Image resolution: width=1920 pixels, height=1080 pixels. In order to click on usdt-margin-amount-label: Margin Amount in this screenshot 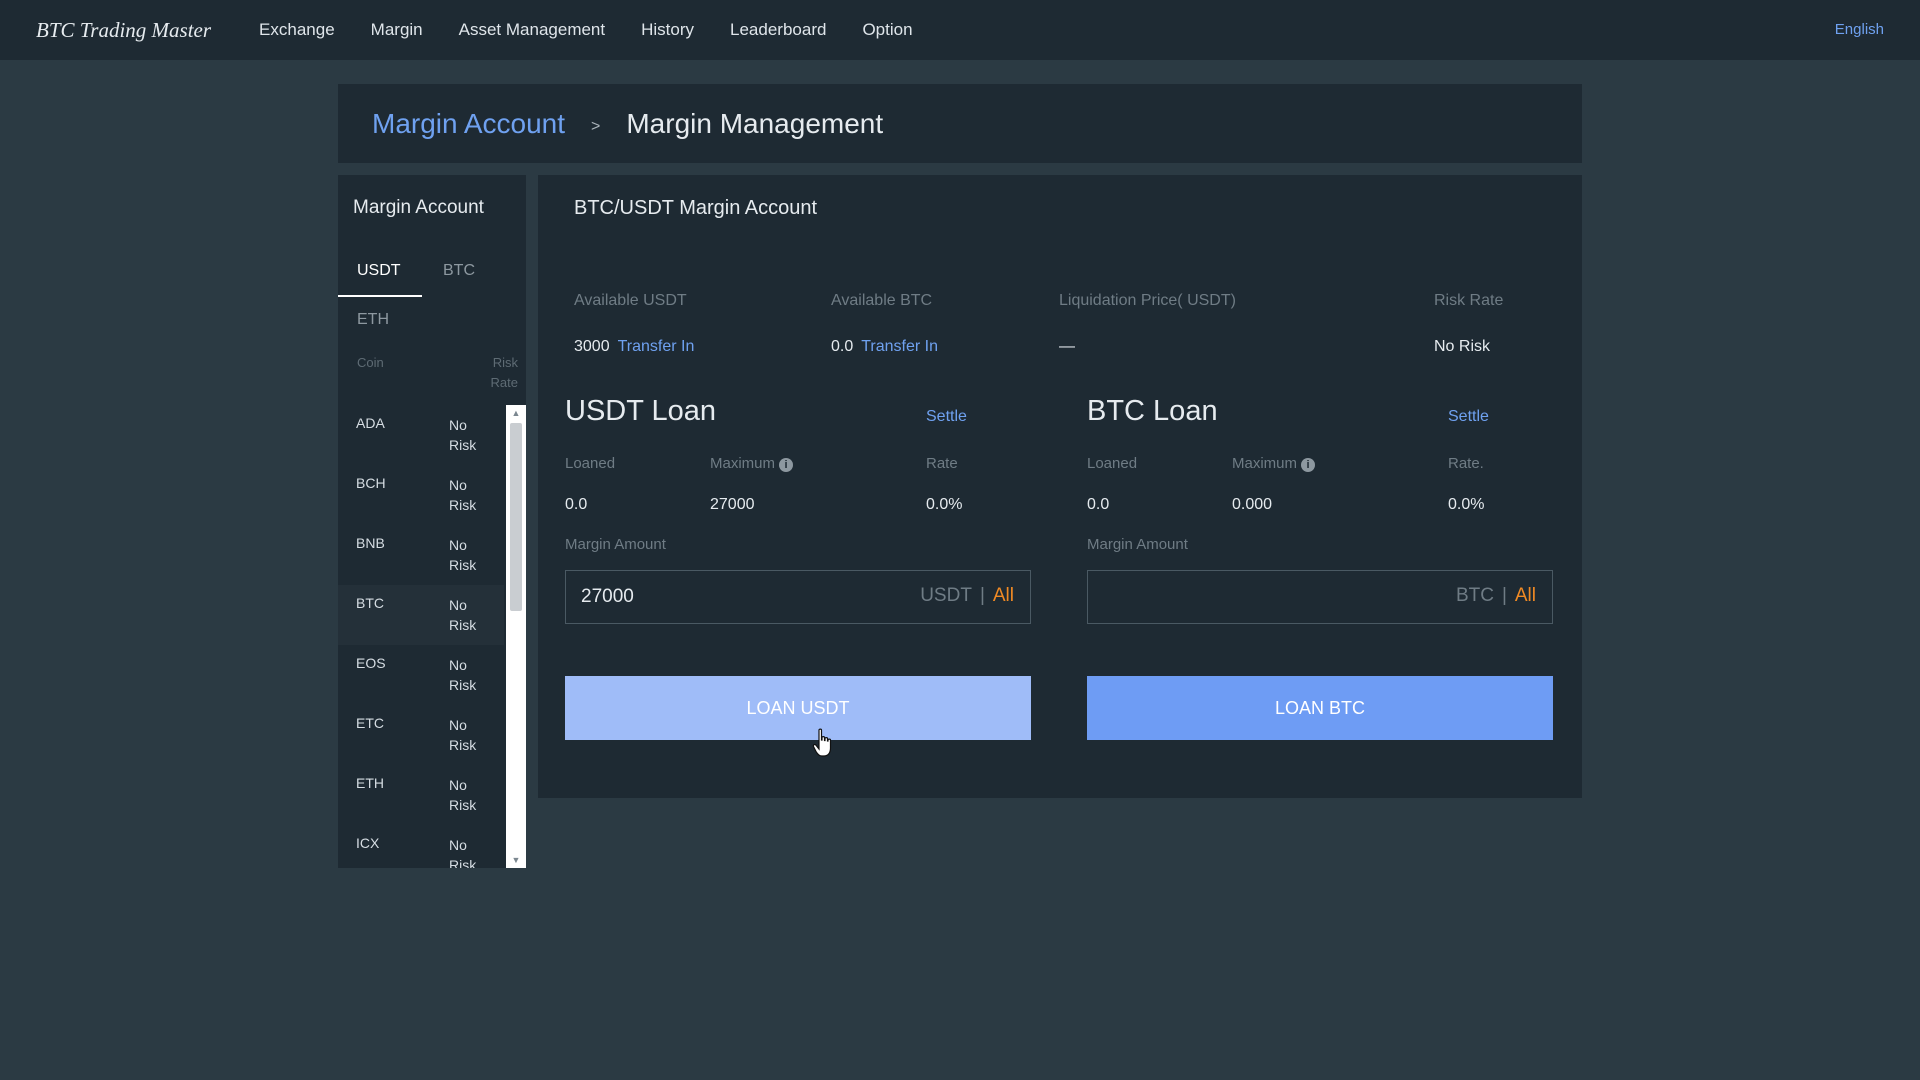, I will do `click(615, 544)`.